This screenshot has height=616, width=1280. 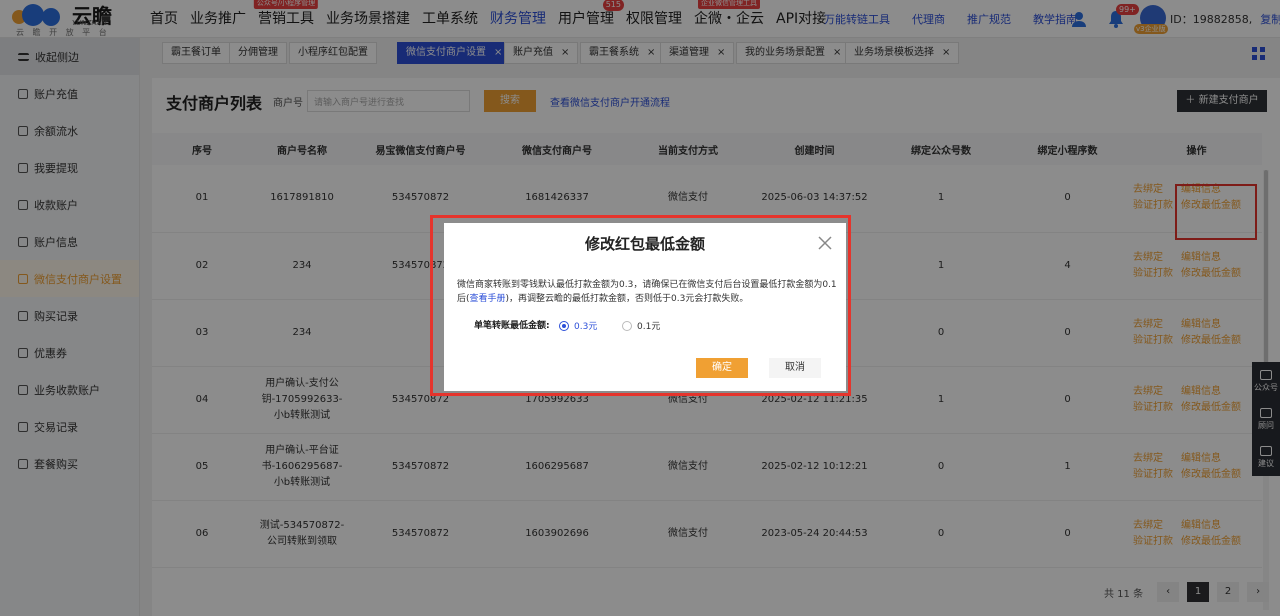 What do you see at coordinates (641, 325) in the screenshot?
I see `radio-0-1: 0.1元` at bounding box center [641, 325].